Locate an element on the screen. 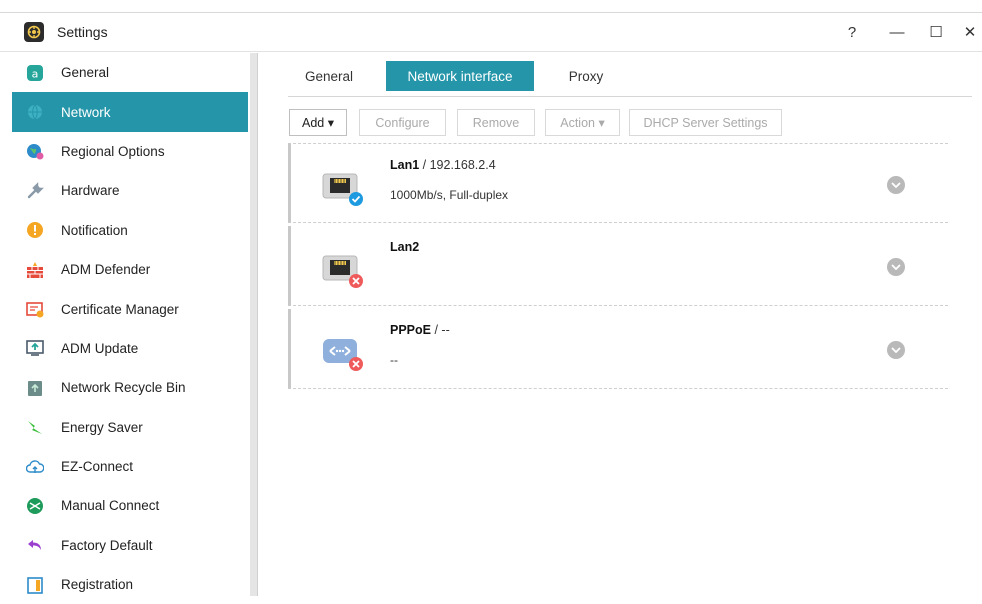 The width and height of the screenshot is (982, 604). minimize-button: — is located at coordinates (897, 32).